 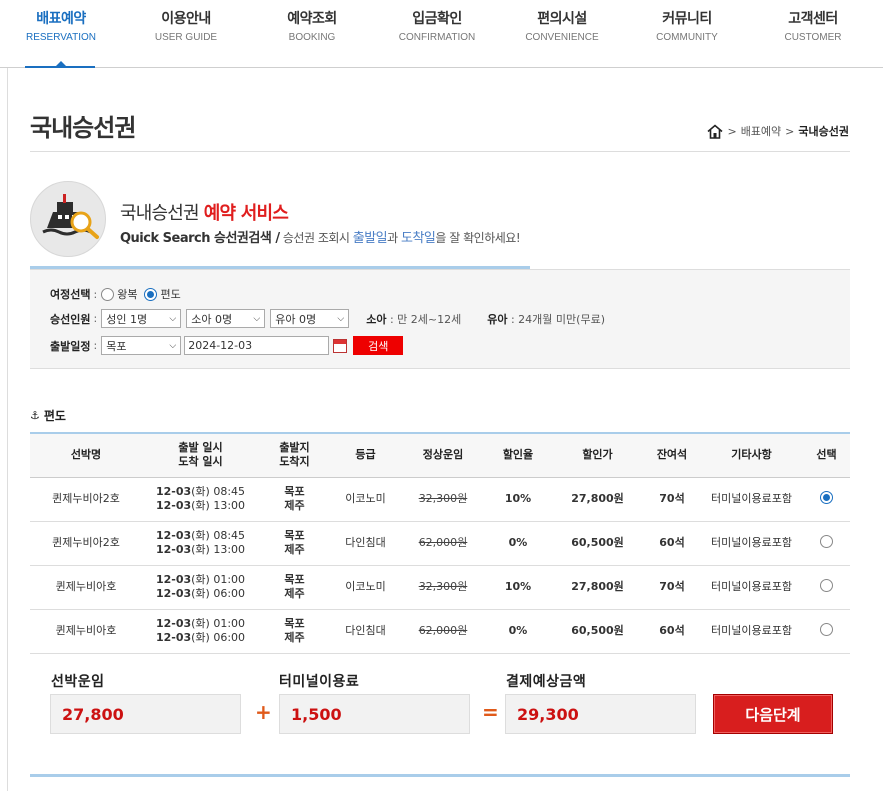 What do you see at coordinates (151, 294) in the screenshot?
I see `one-way-radio` at bounding box center [151, 294].